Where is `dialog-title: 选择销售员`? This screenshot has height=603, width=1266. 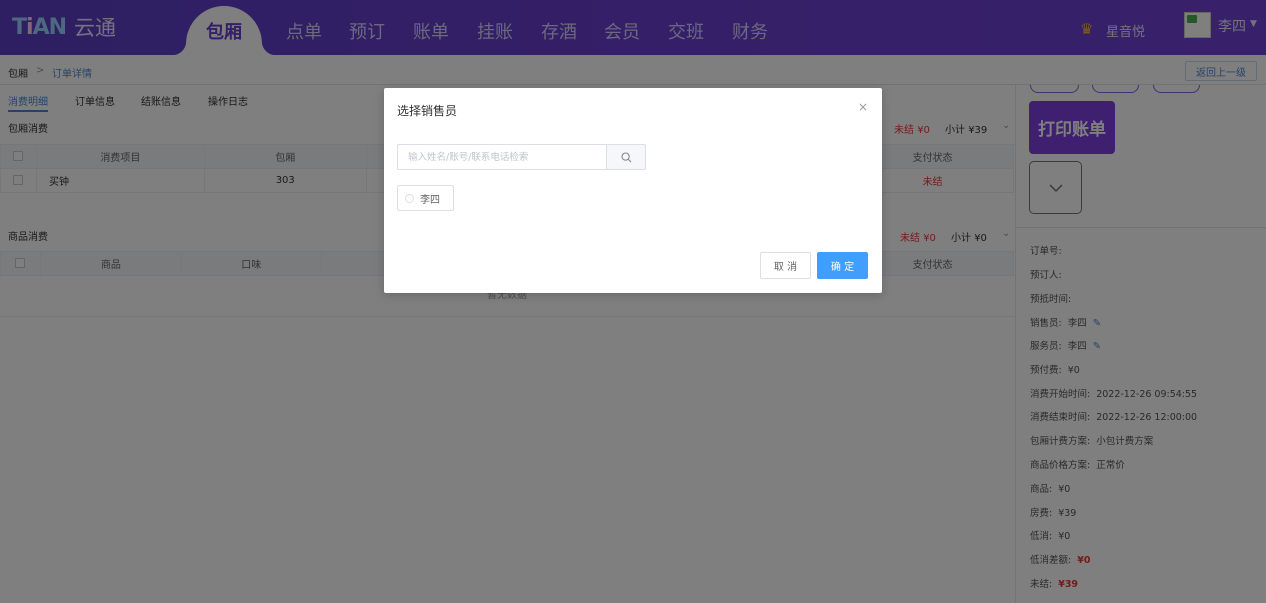
dialog-title: 选择销售员 is located at coordinates (427, 111).